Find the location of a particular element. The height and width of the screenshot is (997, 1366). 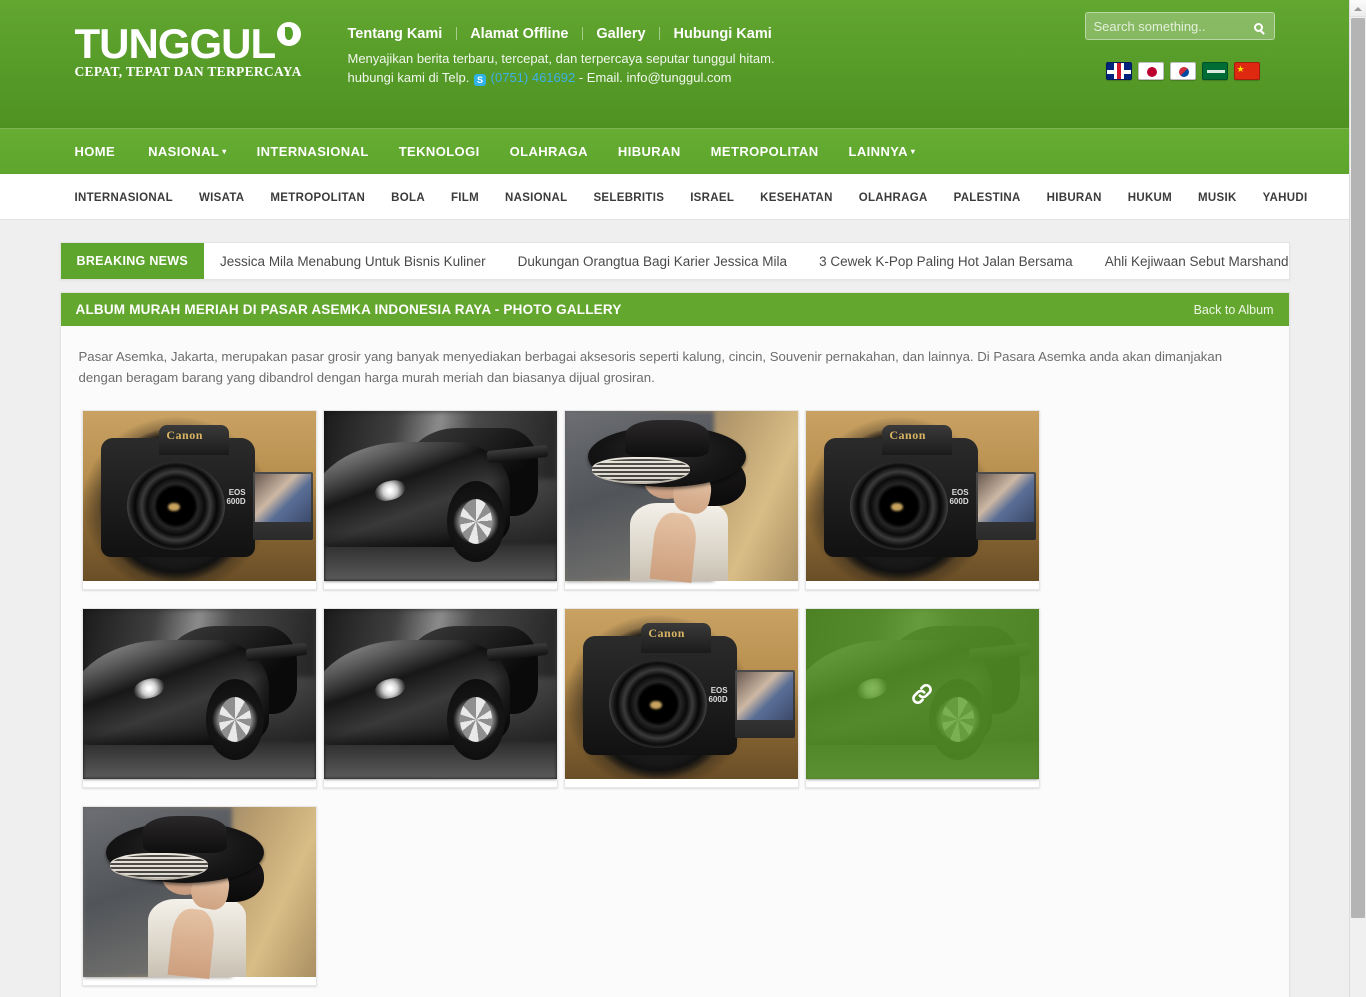

photo-thumbnail-canon-camera-3: Canon EOS 600D is located at coordinates (681, 698).